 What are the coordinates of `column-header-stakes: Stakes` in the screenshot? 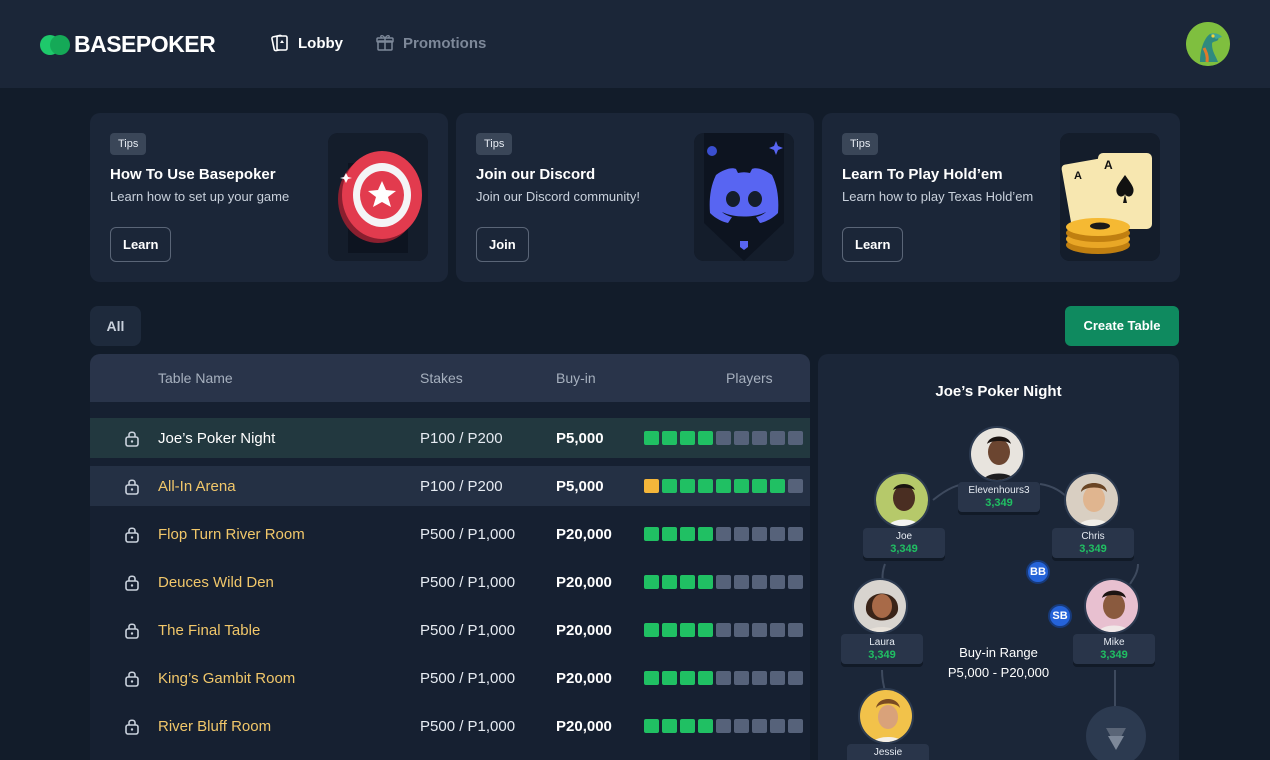 It's located at (441, 378).